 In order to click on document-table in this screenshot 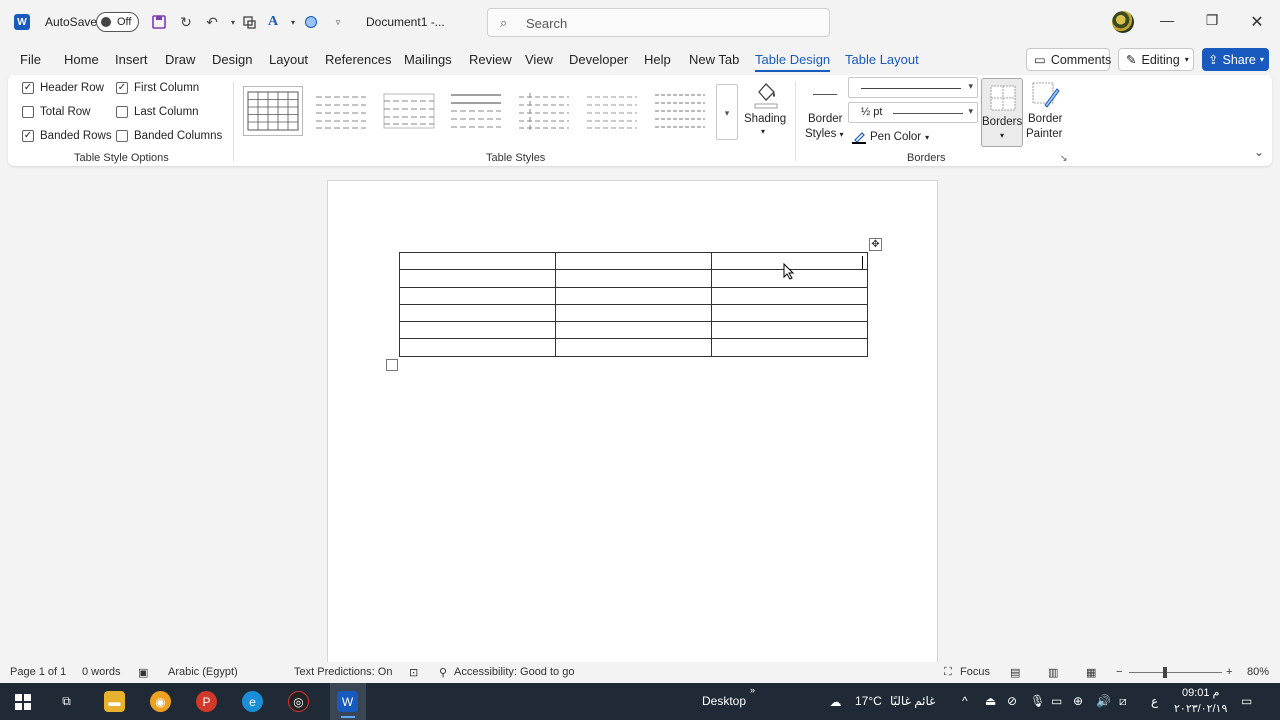, I will do `click(633, 304)`.